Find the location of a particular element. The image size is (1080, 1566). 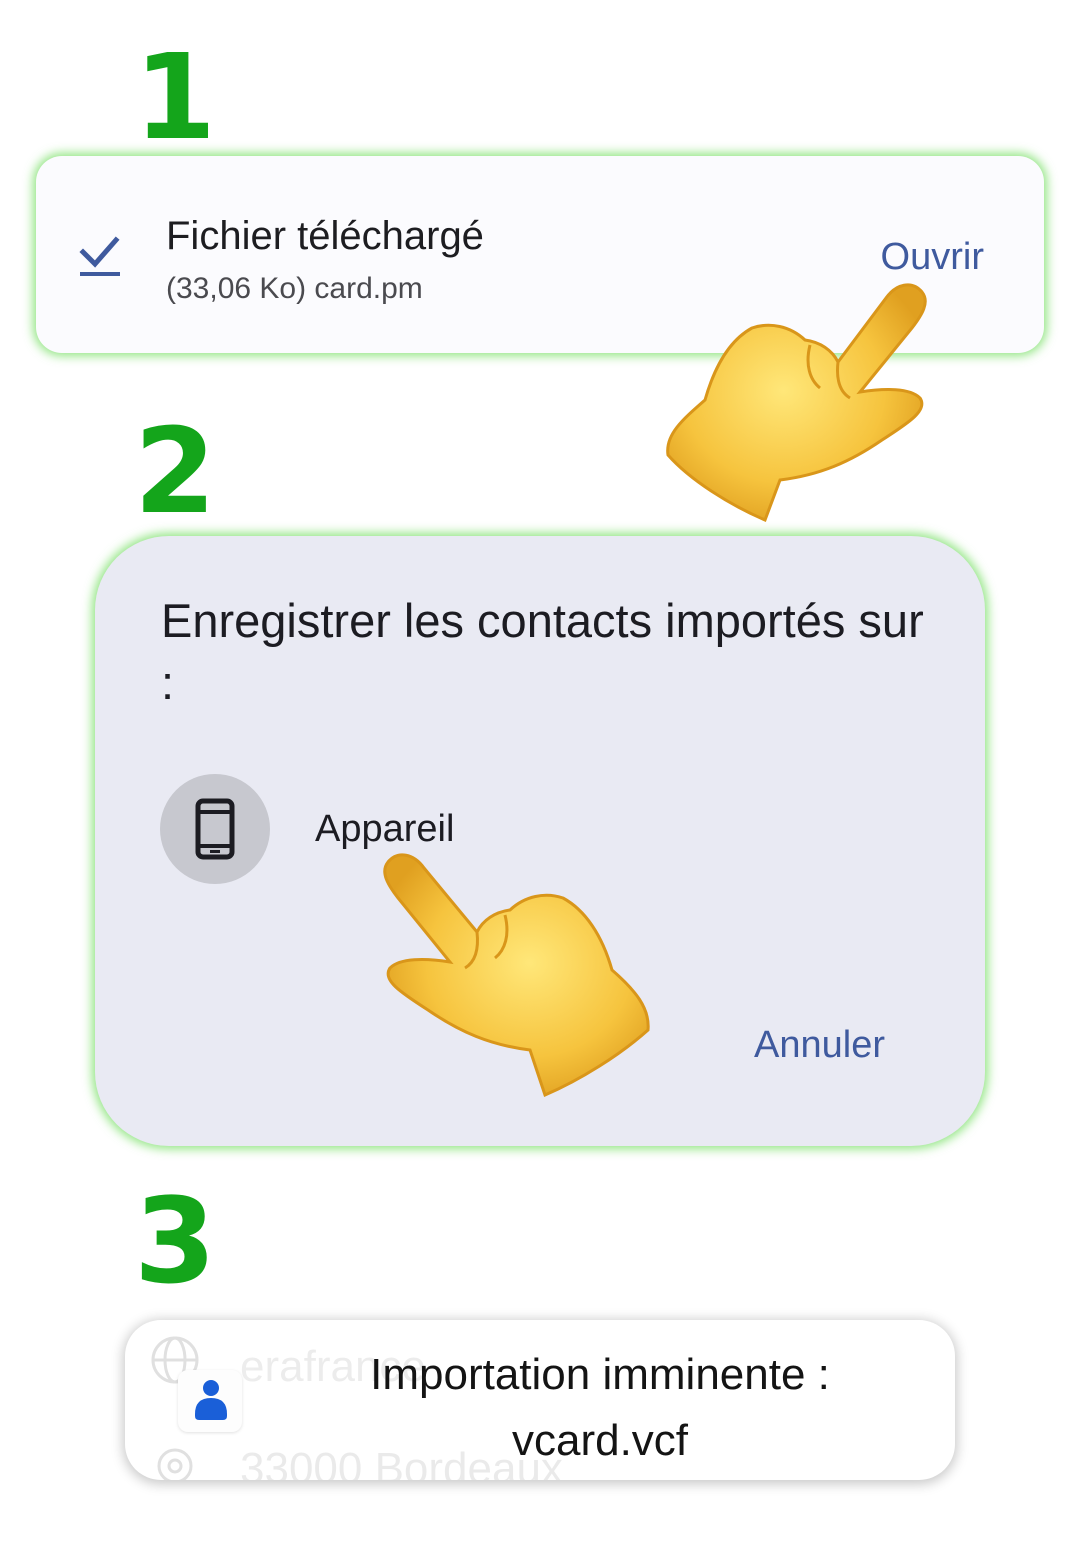

notification-title: Fichier téléchargé is located at coordinates (325, 236).